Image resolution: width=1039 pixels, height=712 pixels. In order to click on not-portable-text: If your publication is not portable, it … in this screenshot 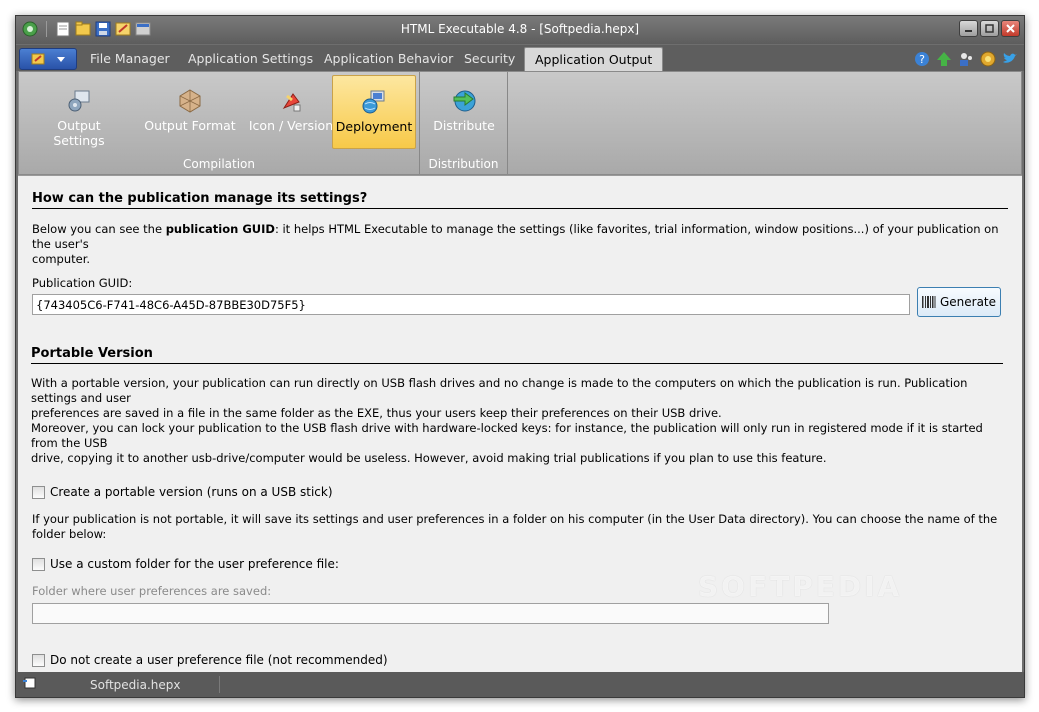, I will do `click(515, 526)`.